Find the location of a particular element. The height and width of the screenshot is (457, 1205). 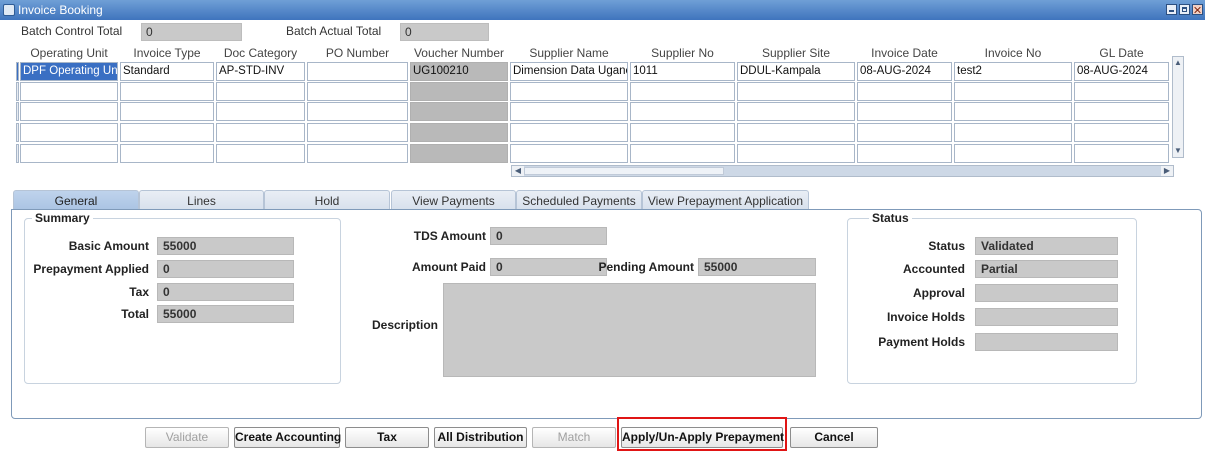

grid-cell: Standard is located at coordinates (167, 71).